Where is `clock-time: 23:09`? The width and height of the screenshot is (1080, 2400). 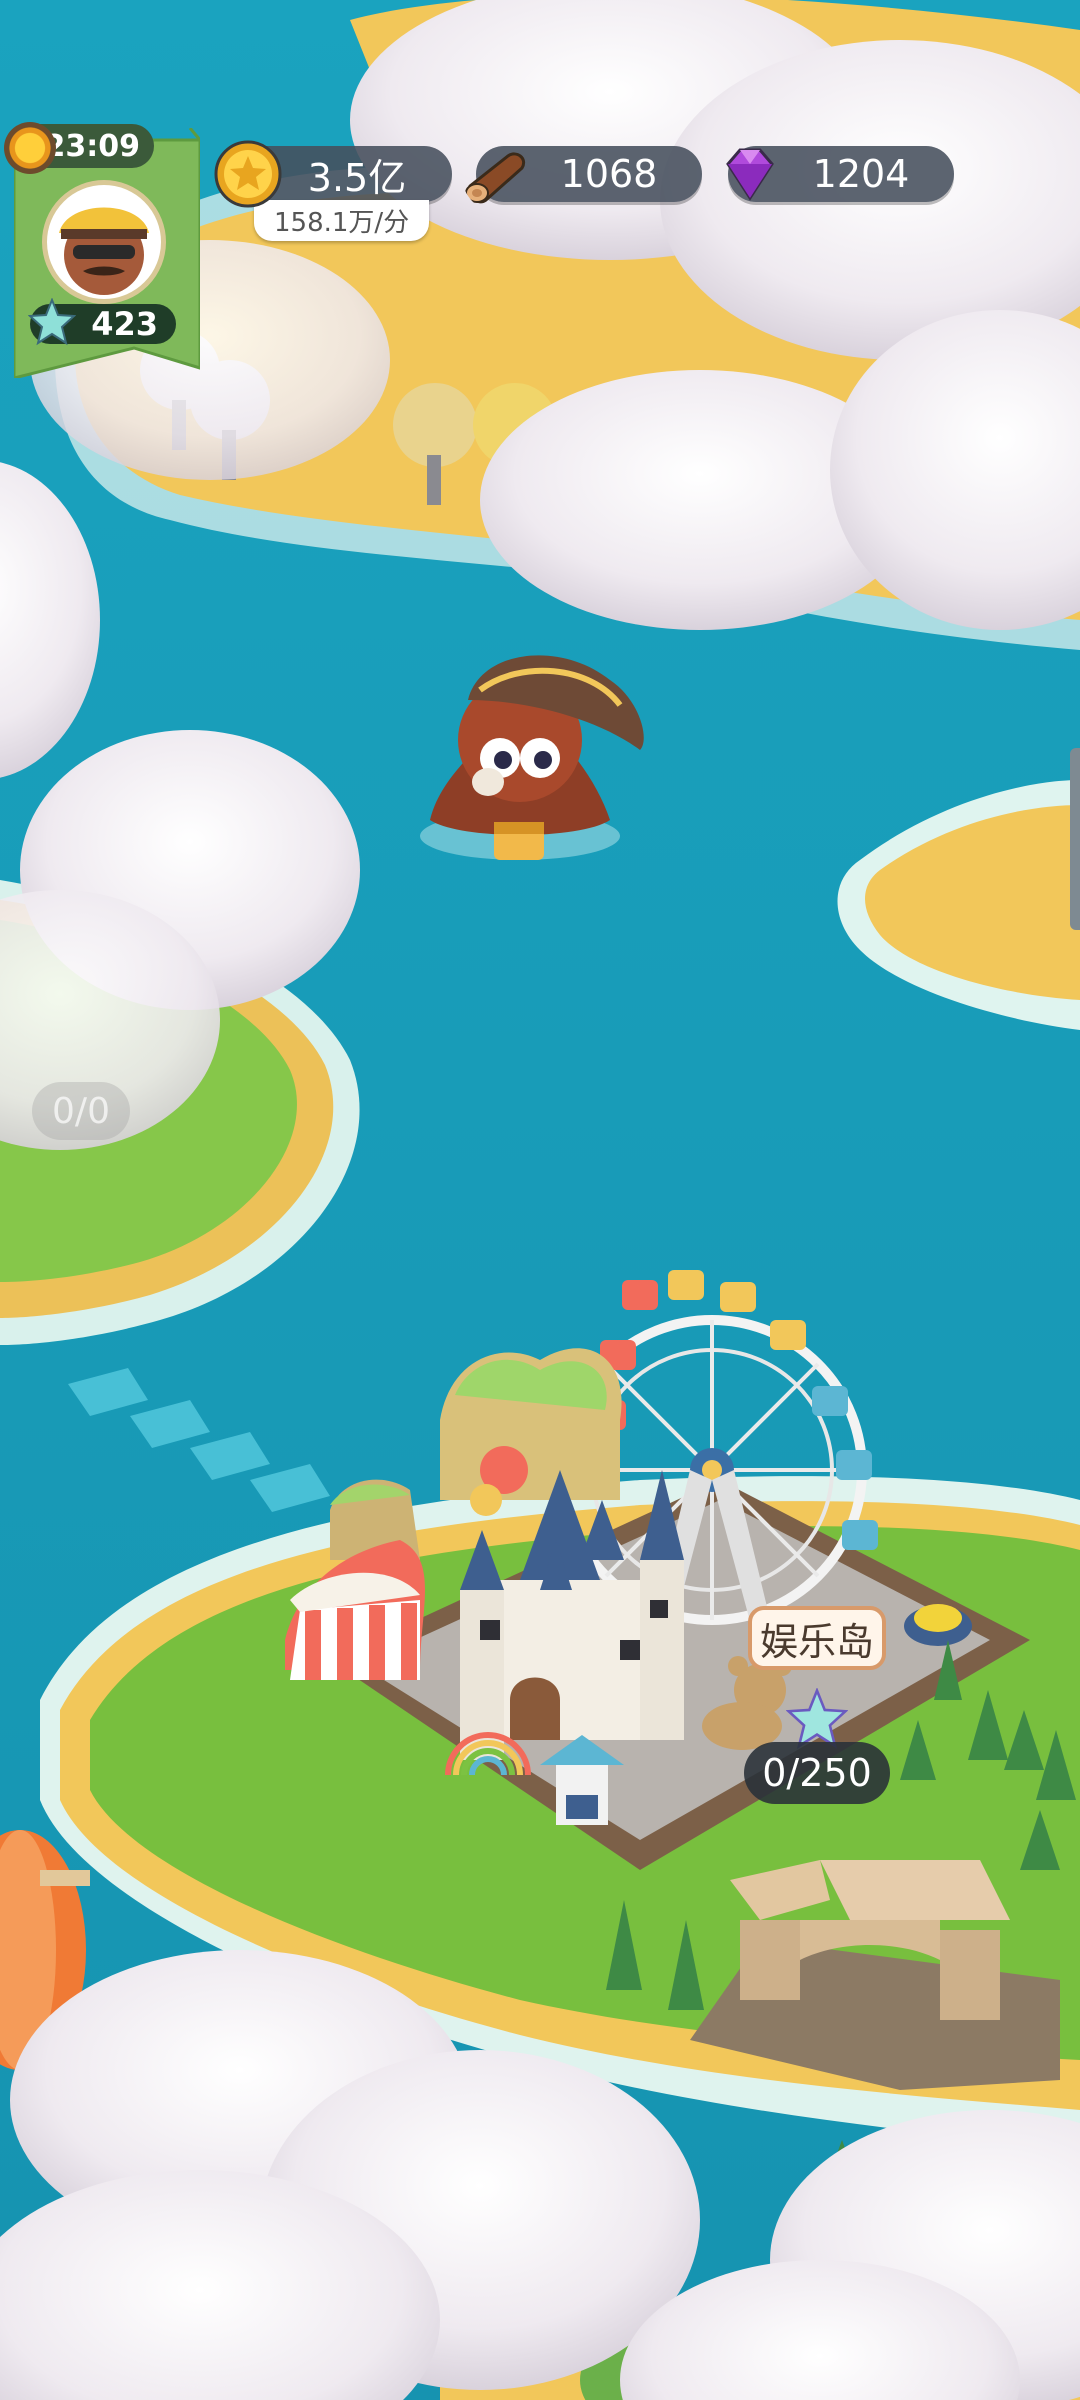
clock-time: 23:09 is located at coordinates (92, 146).